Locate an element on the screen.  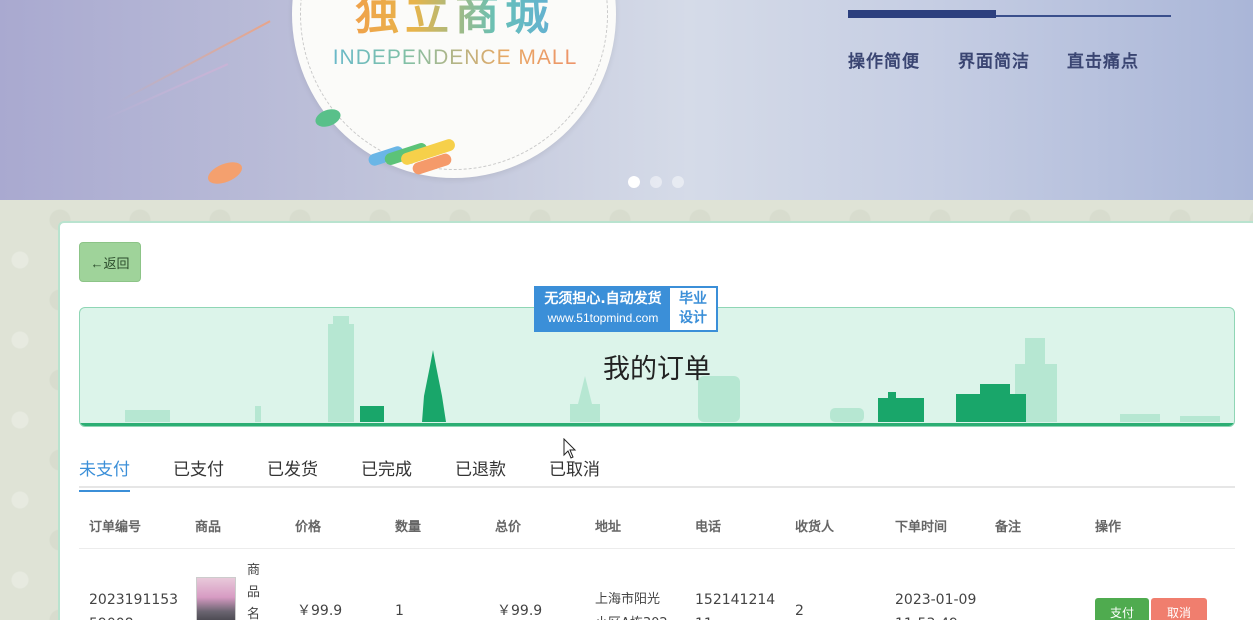
product-name-char: 品 is located at coordinates (254, 592).